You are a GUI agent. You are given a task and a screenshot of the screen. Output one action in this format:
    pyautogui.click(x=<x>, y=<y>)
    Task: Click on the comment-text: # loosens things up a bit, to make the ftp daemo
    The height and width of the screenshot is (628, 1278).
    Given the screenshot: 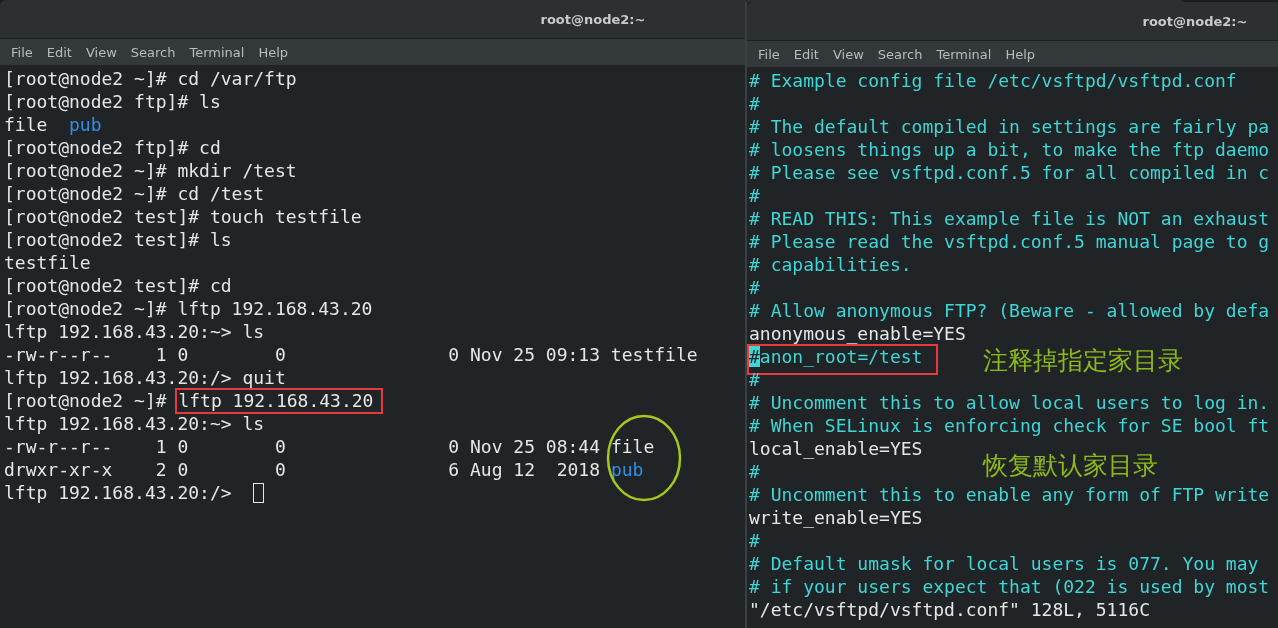 What is the action you would take?
    pyautogui.click(x=1009, y=149)
    